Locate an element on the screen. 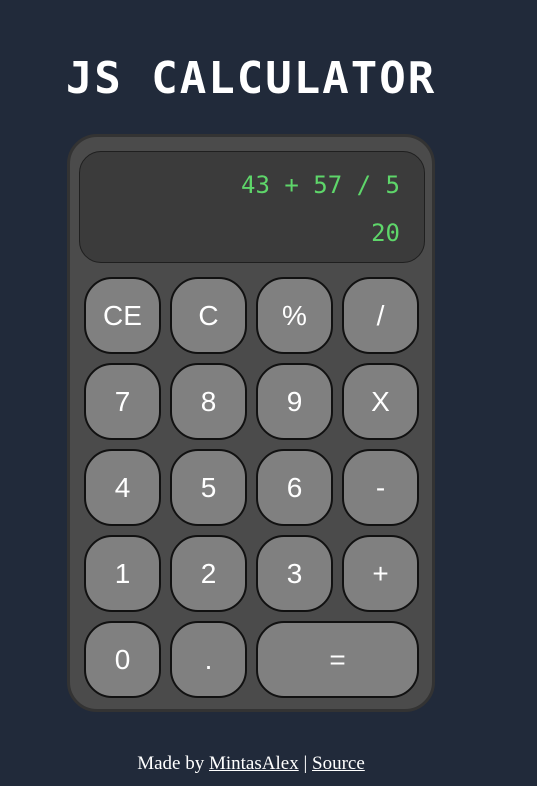 The height and width of the screenshot is (786, 537). page-title: JS CALCULATOR is located at coordinates (251, 79).